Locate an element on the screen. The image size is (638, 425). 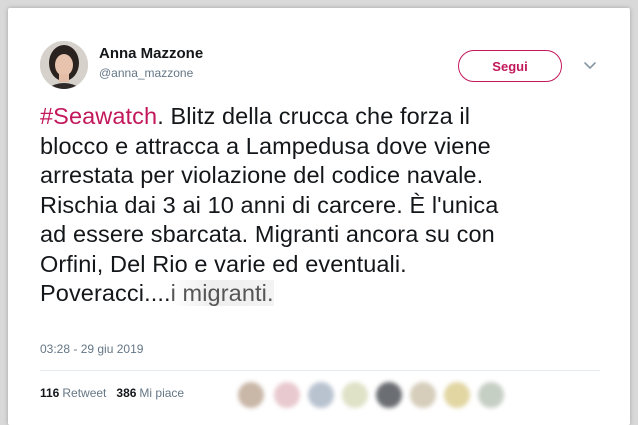
author-name: Anna Mazzone is located at coordinates (151, 53).